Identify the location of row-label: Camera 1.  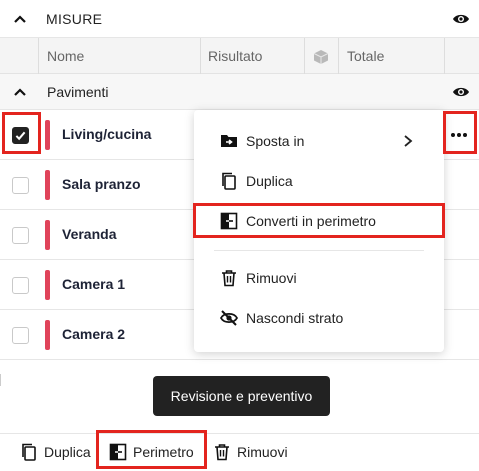
(94, 284).